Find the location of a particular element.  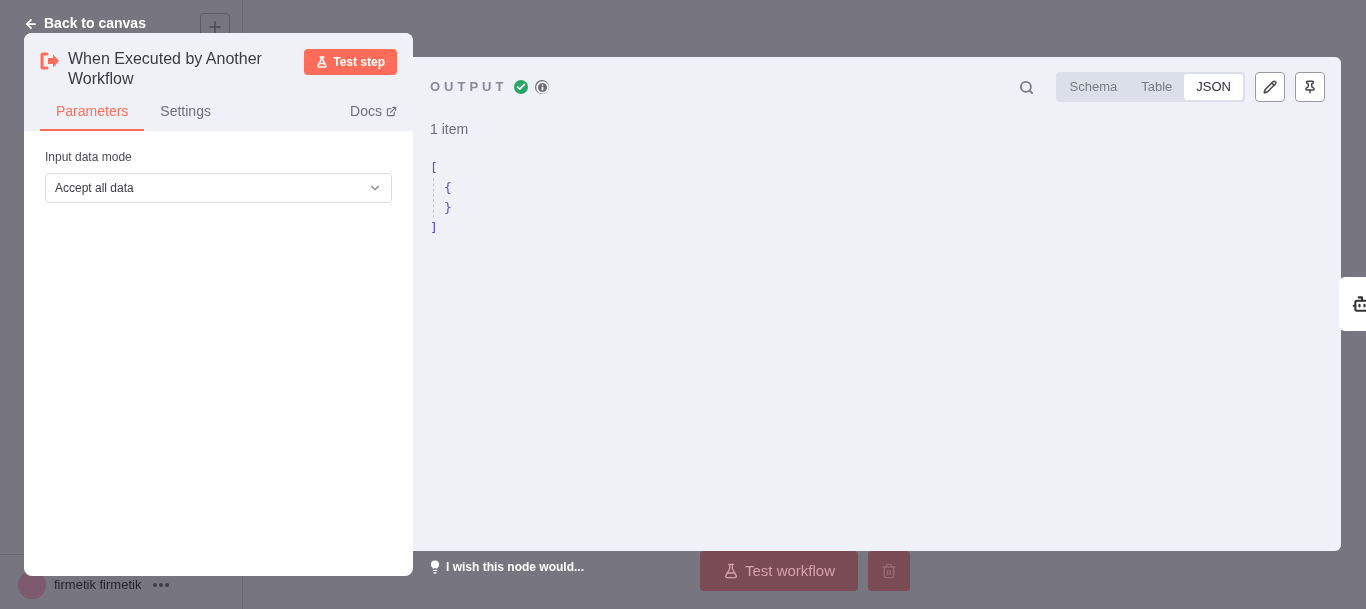

json-bracket: } is located at coordinates (448, 208).